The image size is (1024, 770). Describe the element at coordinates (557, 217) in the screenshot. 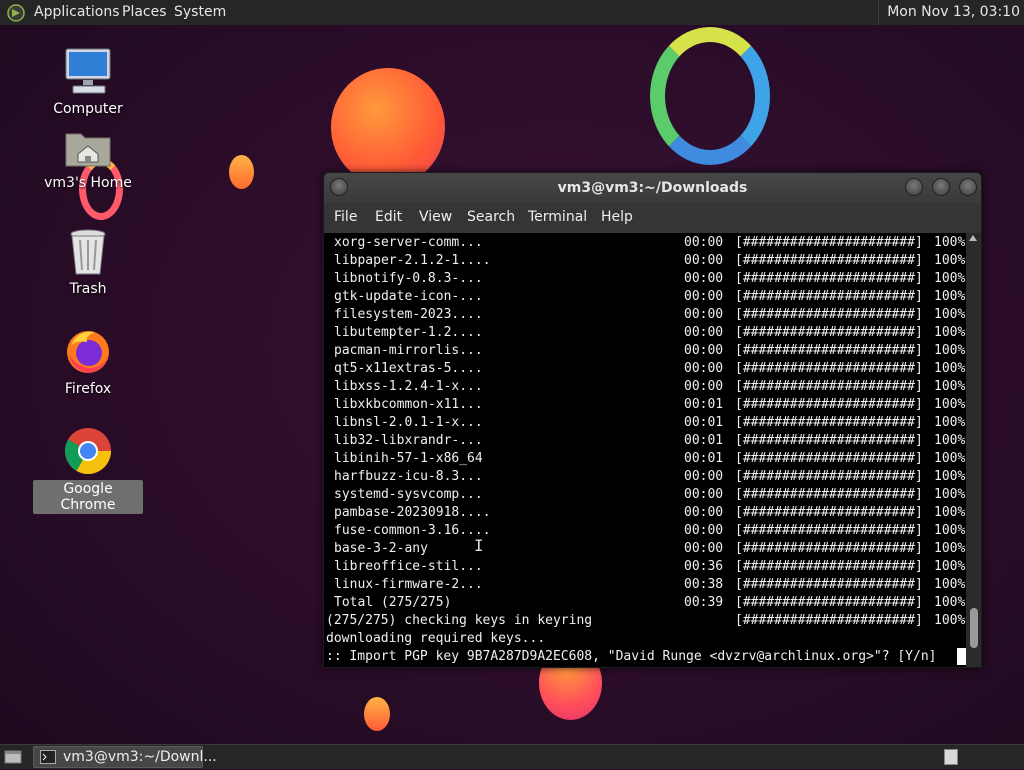

I see `menu-terminal: Terminal` at that location.